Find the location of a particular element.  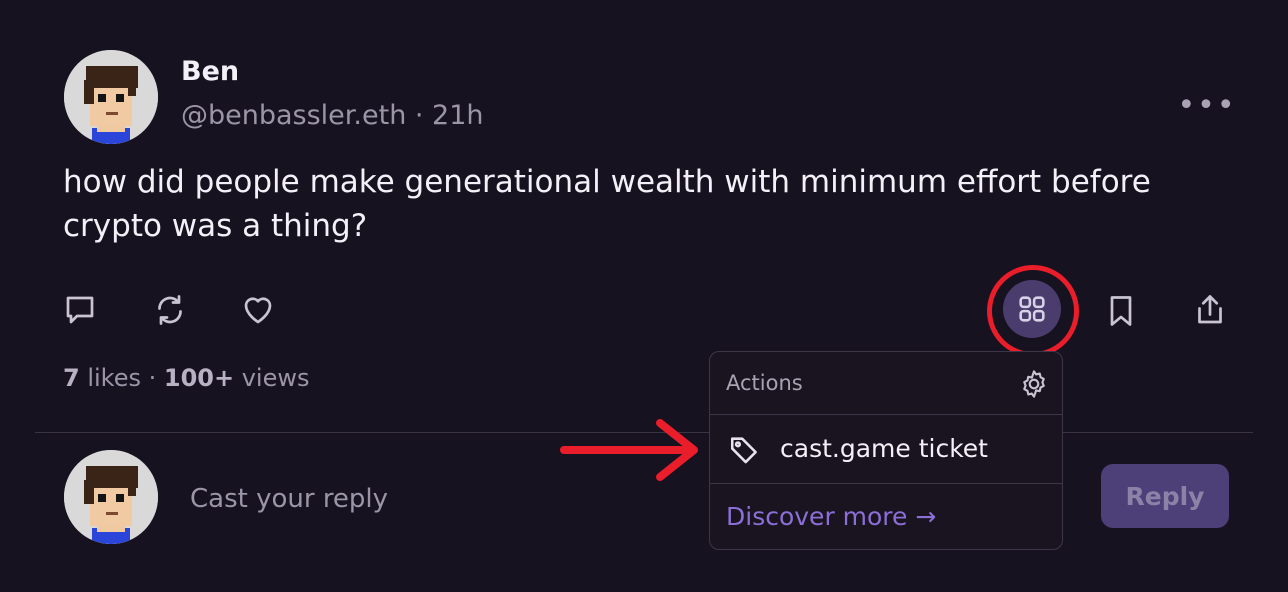

actions-dropdown-title: Actions is located at coordinates (764, 383).